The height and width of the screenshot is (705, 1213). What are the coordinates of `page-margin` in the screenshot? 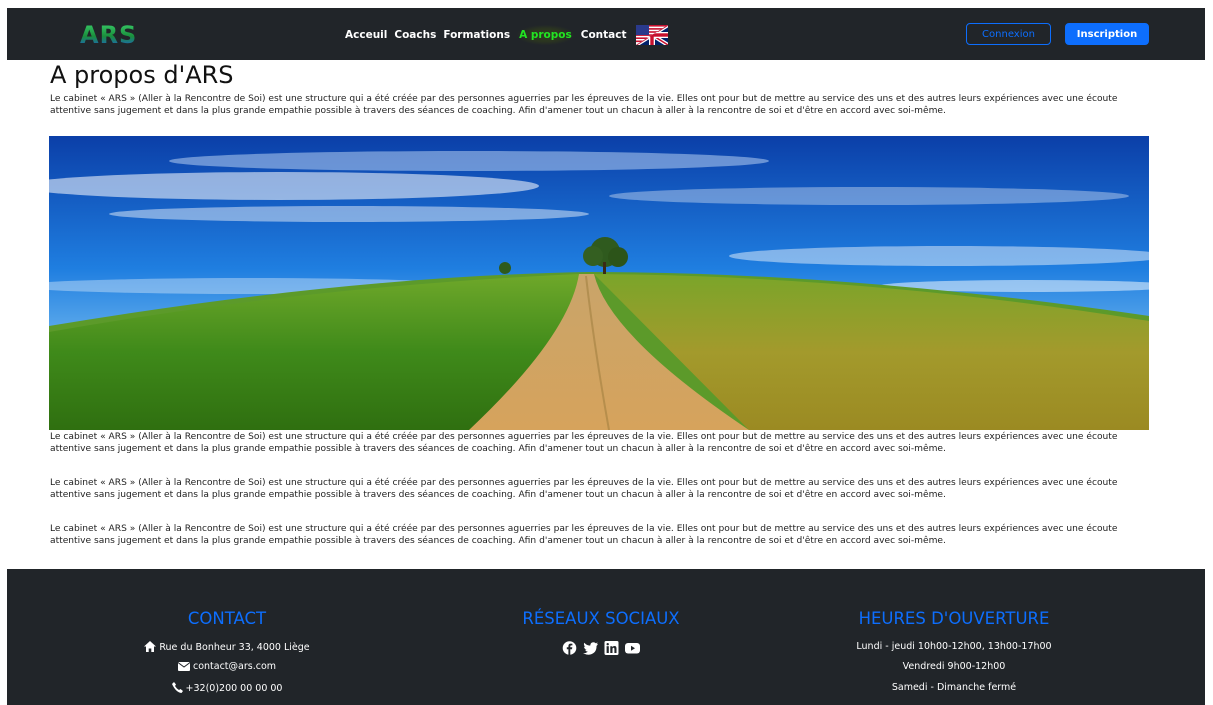 It's located at (3, 352).